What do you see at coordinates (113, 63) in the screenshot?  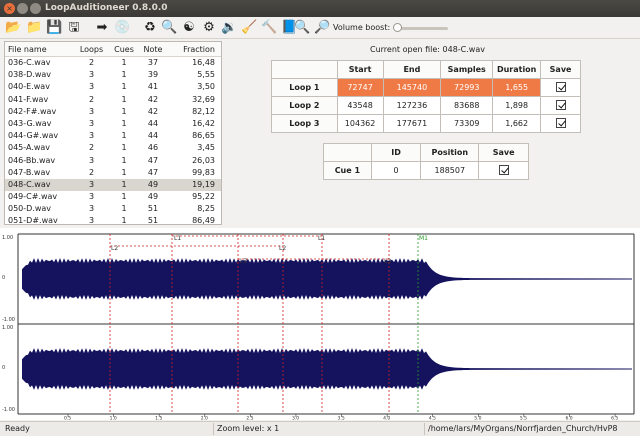 I see `file-list-row: 036-C.wav 2 1 37 16,48` at bounding box center [113, 63].